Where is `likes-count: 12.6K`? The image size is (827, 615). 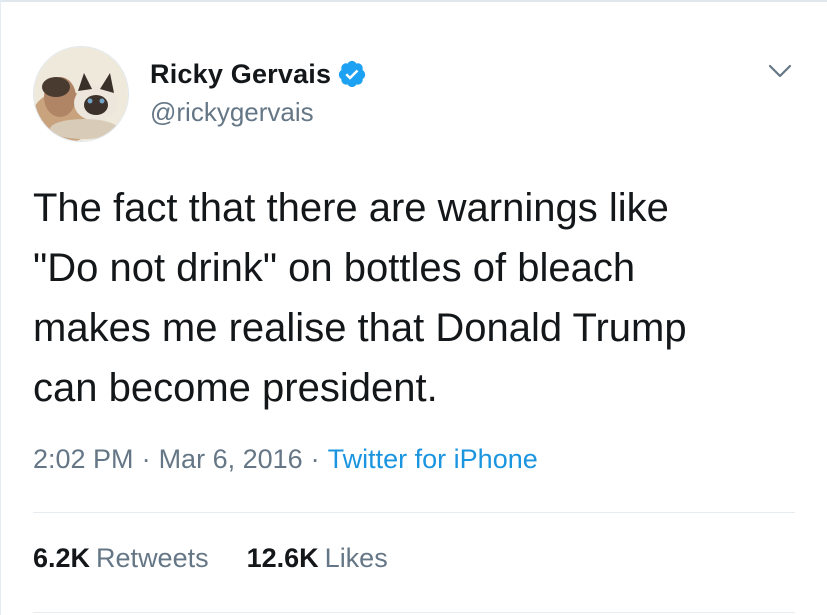
likes-count: 12.6K is located at coordinates (282, 558).